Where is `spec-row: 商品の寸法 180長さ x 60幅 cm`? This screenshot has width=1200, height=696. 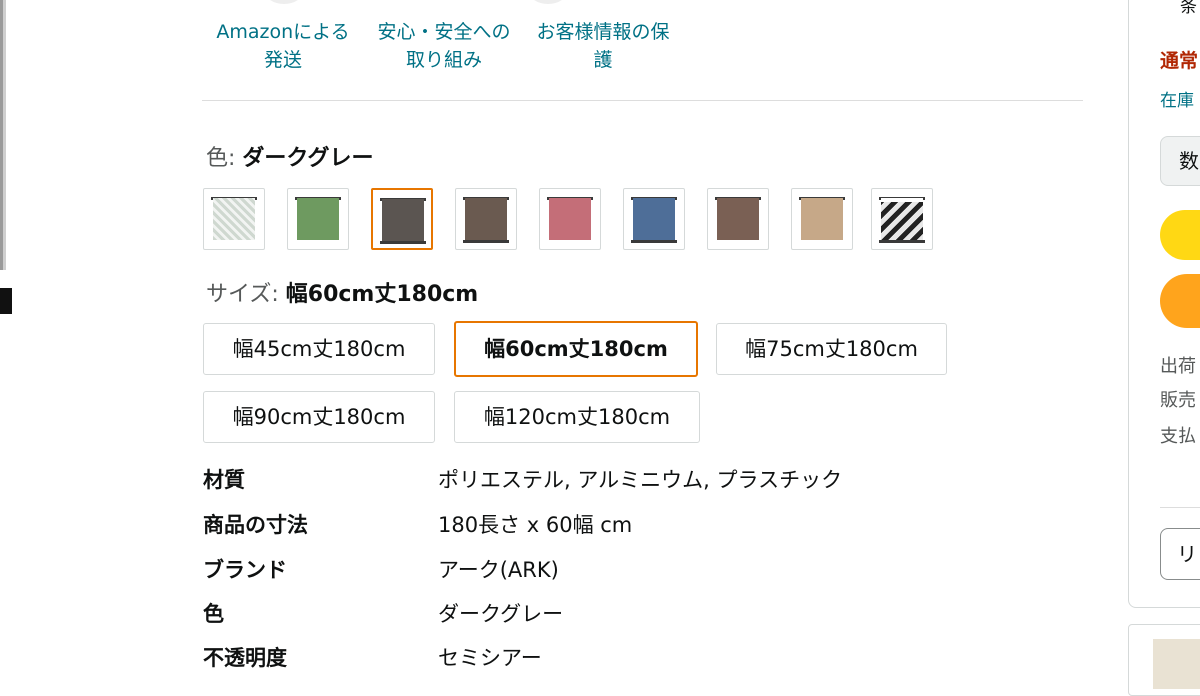
spec-row: 商品の寸法 180長さ x 60幅 cm is located at coordinates (603, 525).